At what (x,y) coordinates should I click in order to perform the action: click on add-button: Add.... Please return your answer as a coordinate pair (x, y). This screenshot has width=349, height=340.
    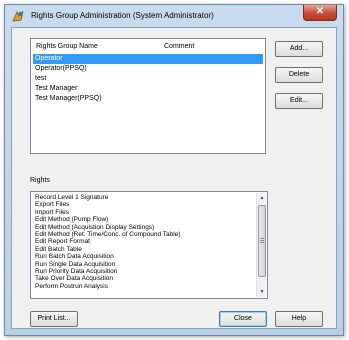
    Looking at the image, I should click on (299, 49).